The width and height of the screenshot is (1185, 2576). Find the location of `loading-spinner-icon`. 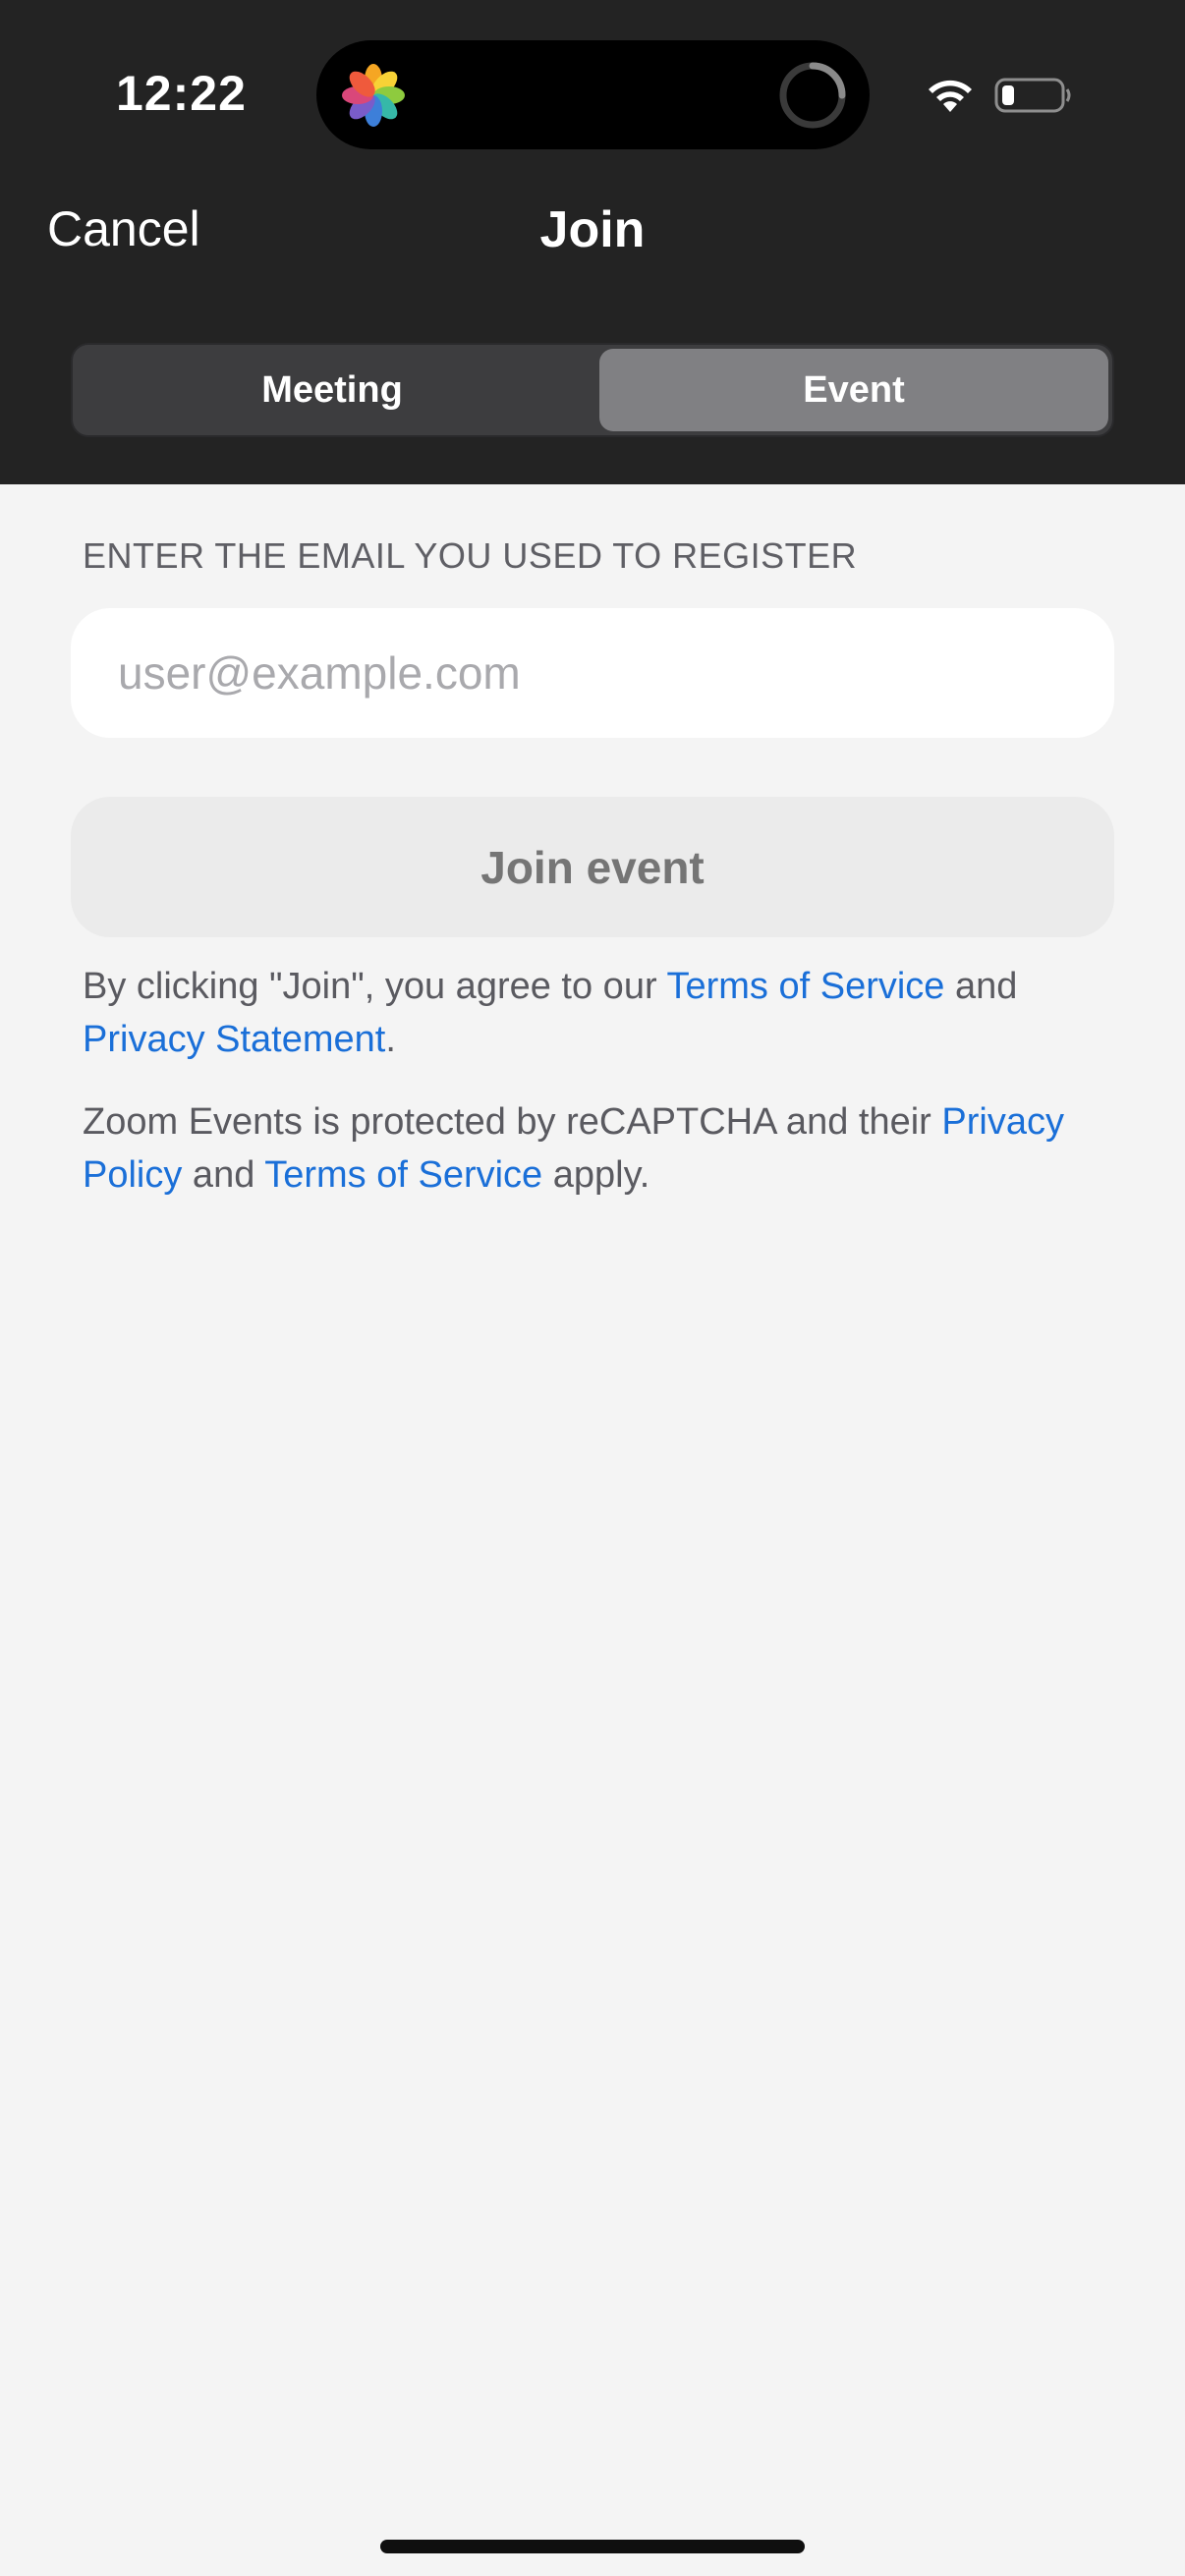

loading-spinner-icon is located at coordinates (813, 95).